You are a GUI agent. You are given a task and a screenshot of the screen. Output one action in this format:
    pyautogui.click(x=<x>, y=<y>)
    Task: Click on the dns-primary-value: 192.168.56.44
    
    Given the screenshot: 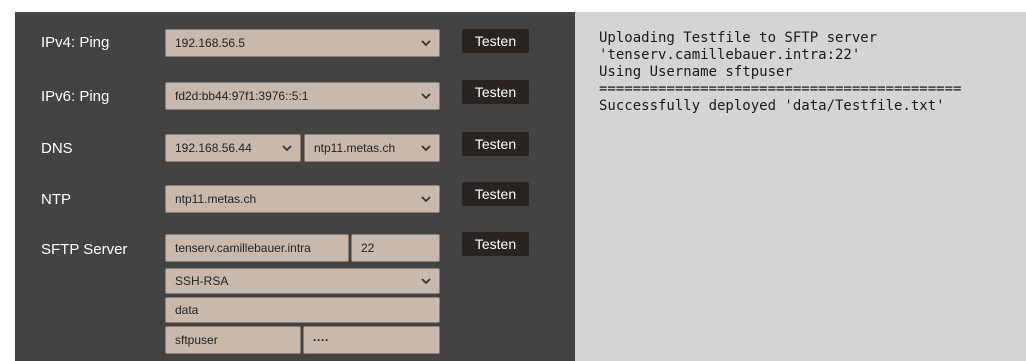 What is the action you would take?
    pyautogui.click(x=213, y=148)
    